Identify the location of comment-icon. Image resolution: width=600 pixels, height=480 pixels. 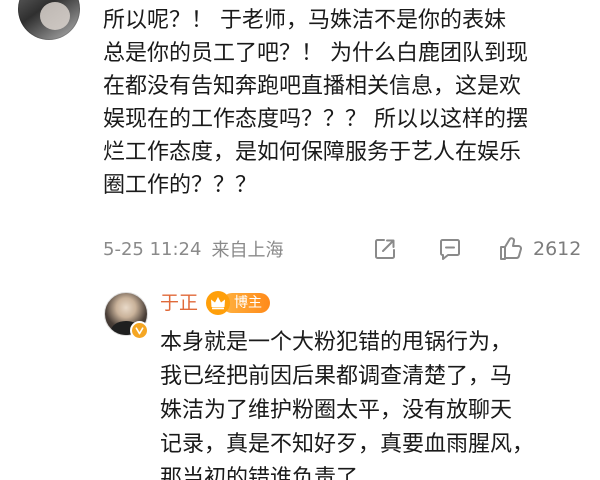
(450, 249).